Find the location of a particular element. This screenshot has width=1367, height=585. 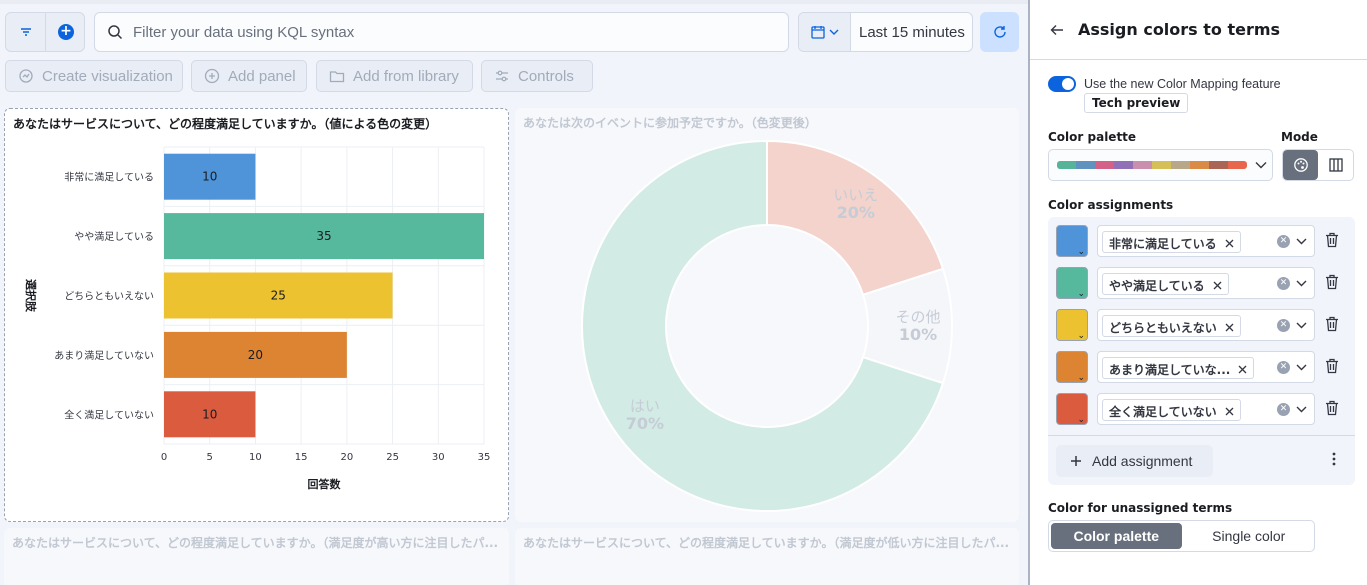

kql-search-field is located at coordinates (441, 32).